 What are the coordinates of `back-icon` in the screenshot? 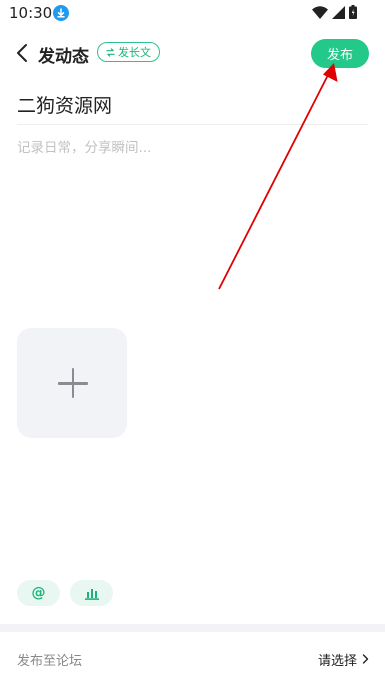 It's located at (23, 53).